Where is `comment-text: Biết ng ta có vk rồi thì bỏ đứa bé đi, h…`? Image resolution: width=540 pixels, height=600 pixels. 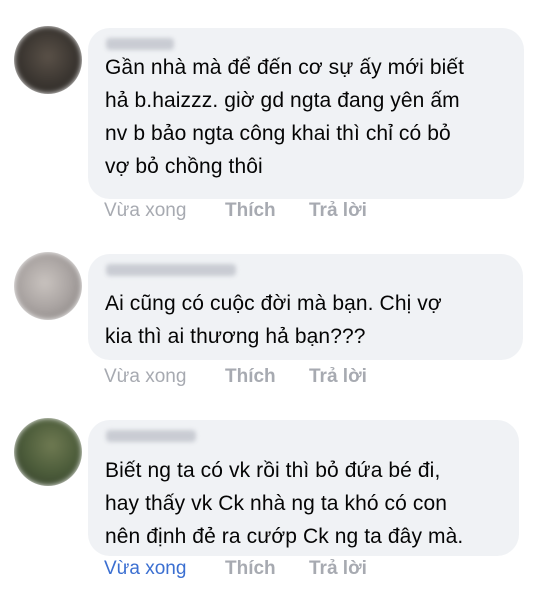 comment-text: Biết ng ta có vk rồi thì bỏ đứa bé đi, h… is located at coordinates (284, 503).